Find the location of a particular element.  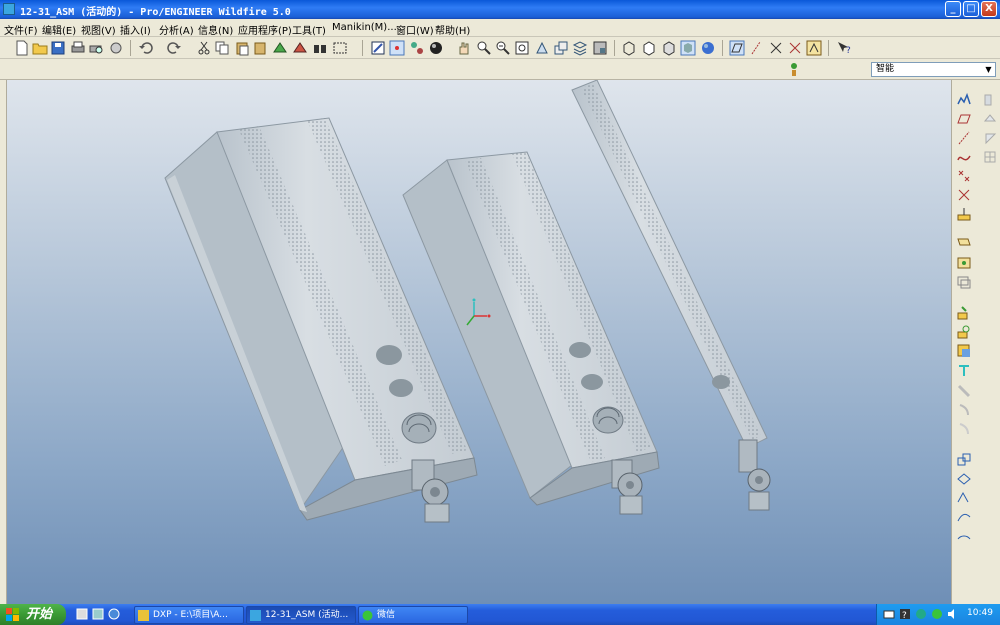

curve-icon is located at coordinates (964, 157).